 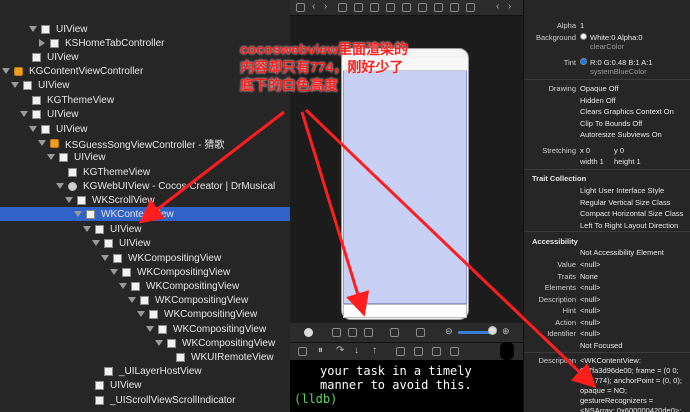 I want to click on accessibility-row-label: Identifier, so click(x=561, y=333).